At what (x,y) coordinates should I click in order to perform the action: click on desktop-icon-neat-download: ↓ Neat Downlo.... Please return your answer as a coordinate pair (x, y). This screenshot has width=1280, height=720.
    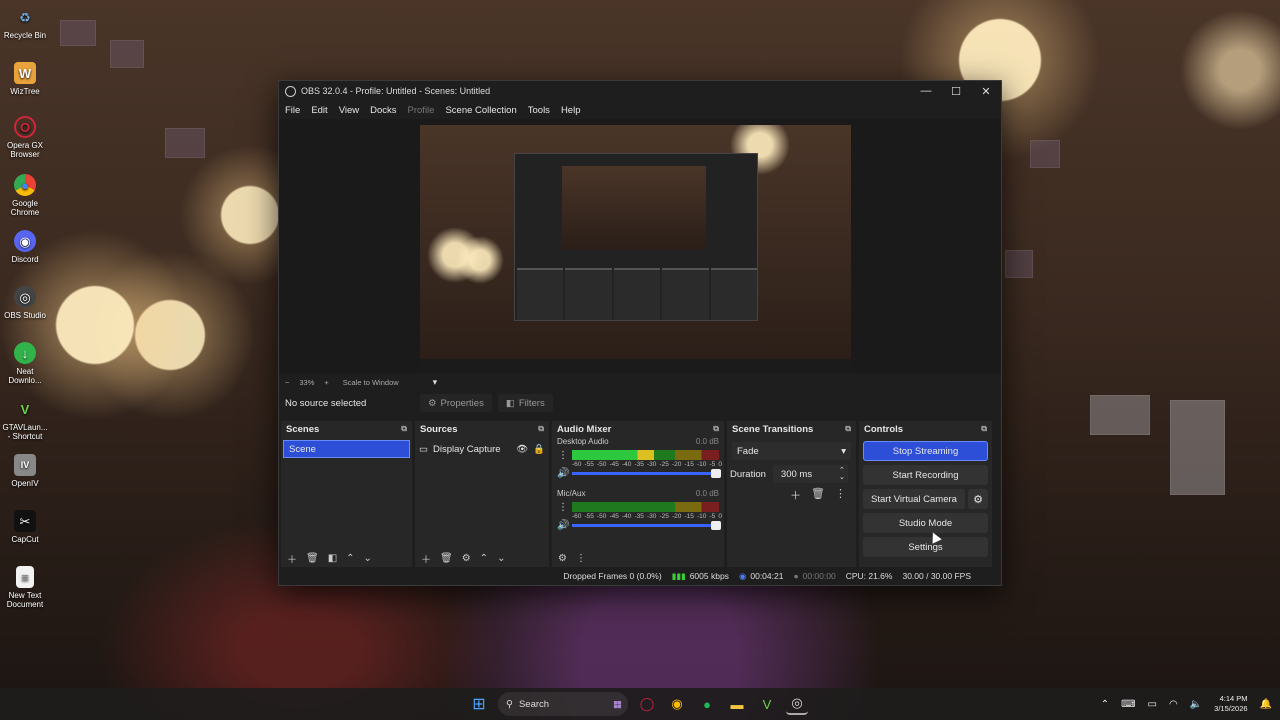
    Looking at the image, I should click on (25, 363).